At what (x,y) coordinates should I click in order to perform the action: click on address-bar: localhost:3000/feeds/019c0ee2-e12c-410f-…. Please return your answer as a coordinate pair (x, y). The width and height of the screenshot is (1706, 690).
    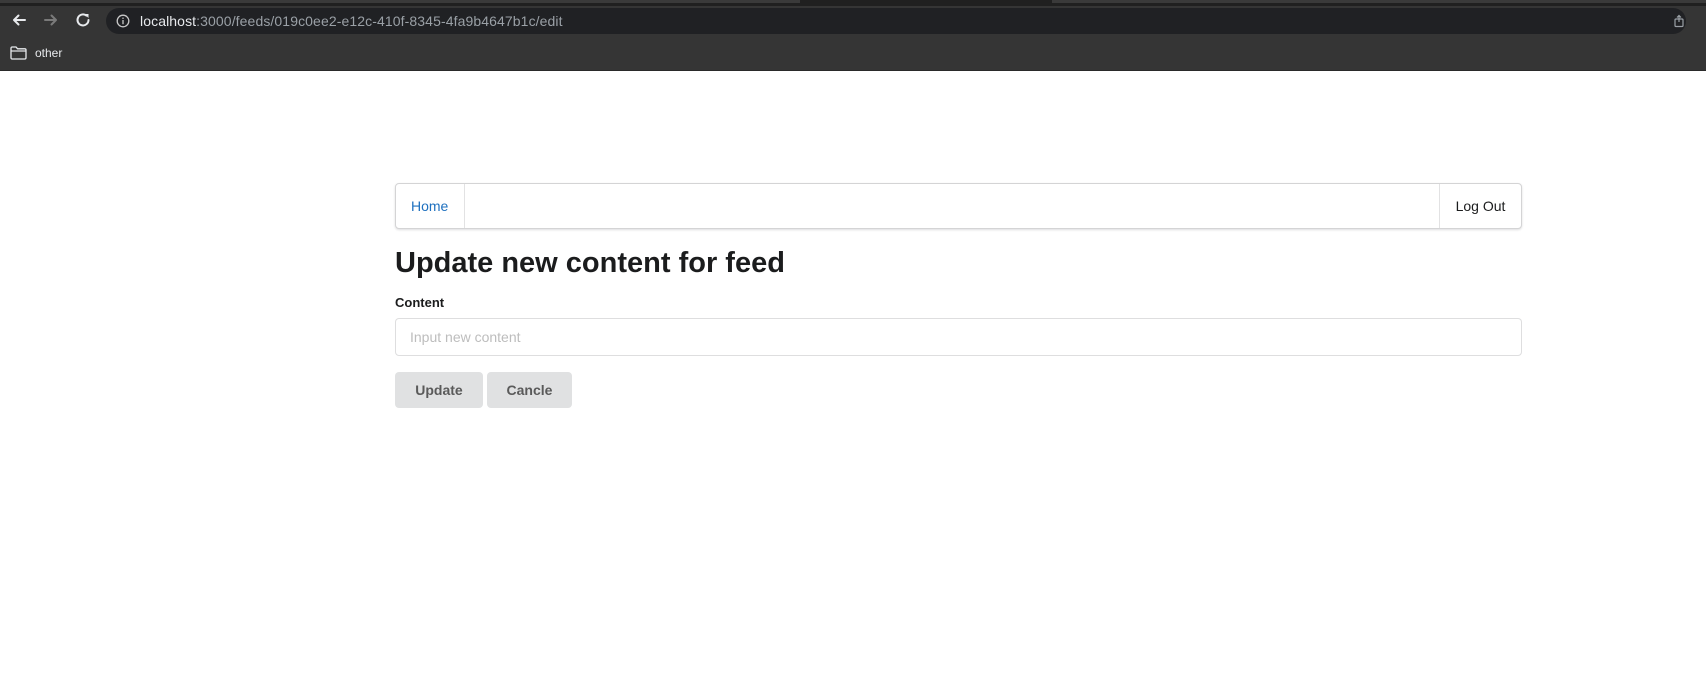
    Looking at the image, I should click on (896, 21).